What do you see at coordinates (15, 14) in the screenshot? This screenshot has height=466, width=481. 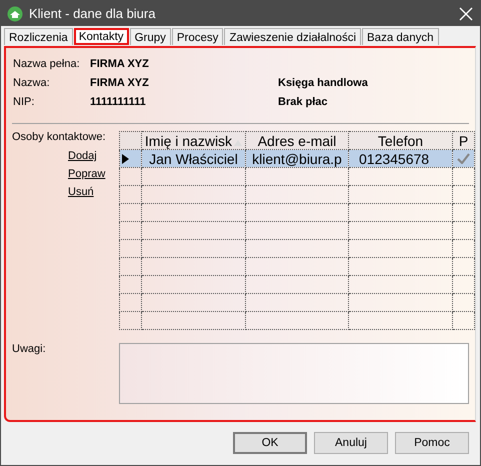 I see `app-logo-icon` at bounding box center [15, 14].